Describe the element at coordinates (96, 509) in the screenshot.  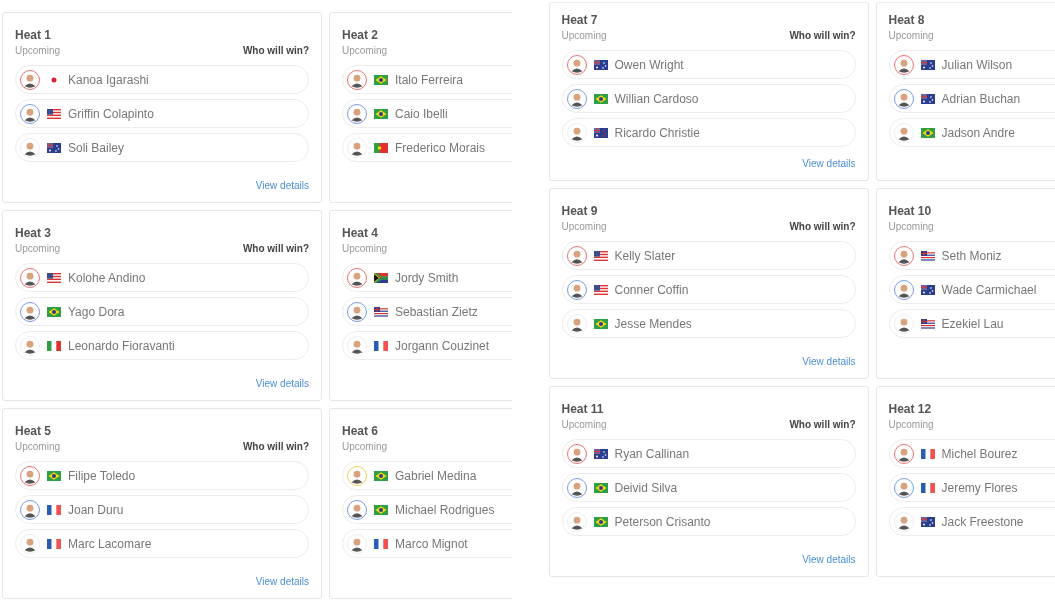
I see `surfer-name: Joan Duru` at that location.